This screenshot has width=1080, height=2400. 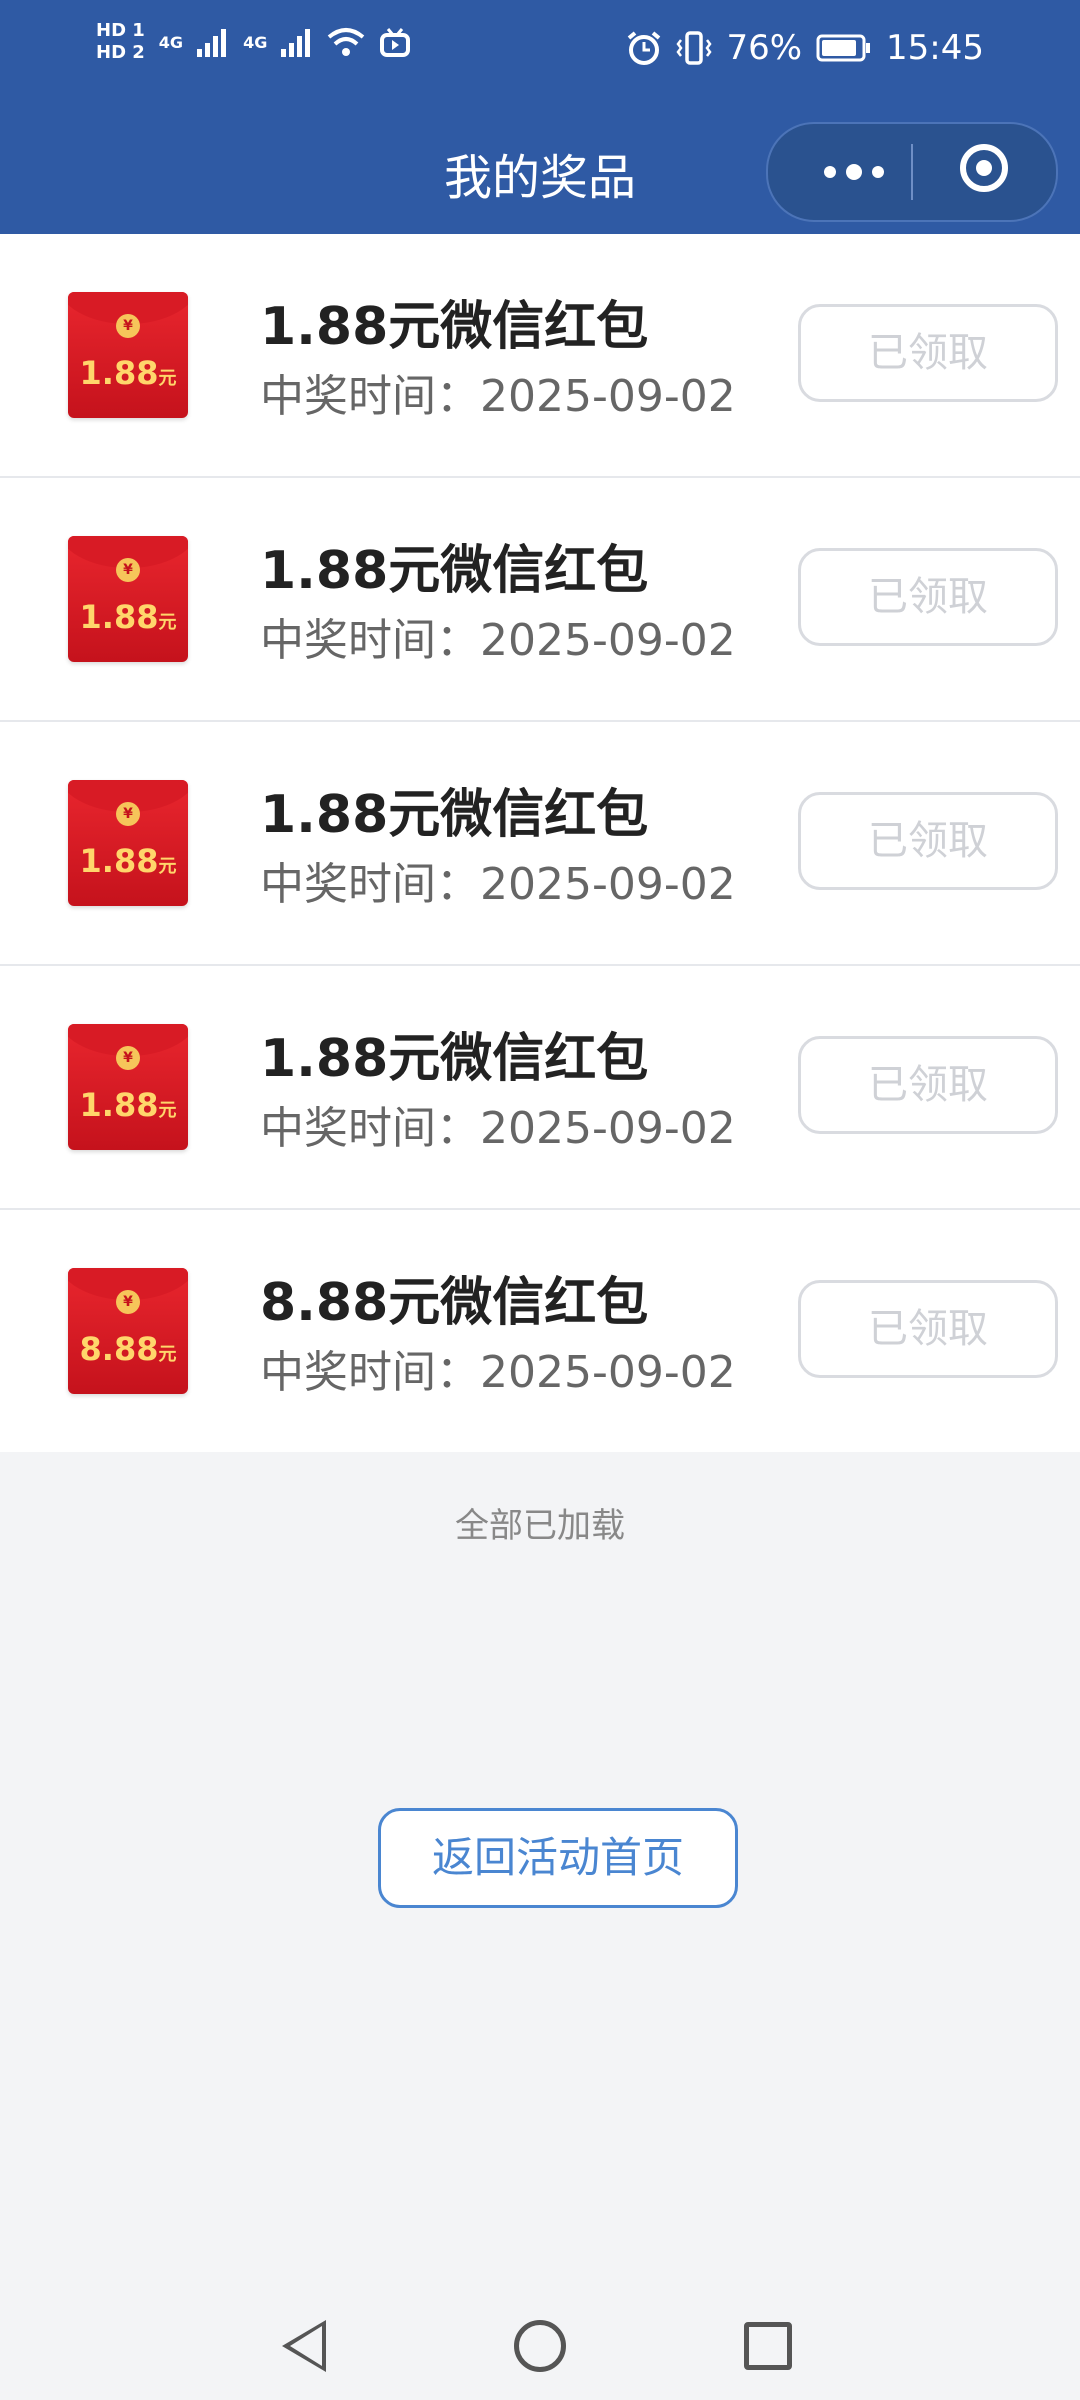 I want to click on system-nav-bar, so click(x=540, y=2345).